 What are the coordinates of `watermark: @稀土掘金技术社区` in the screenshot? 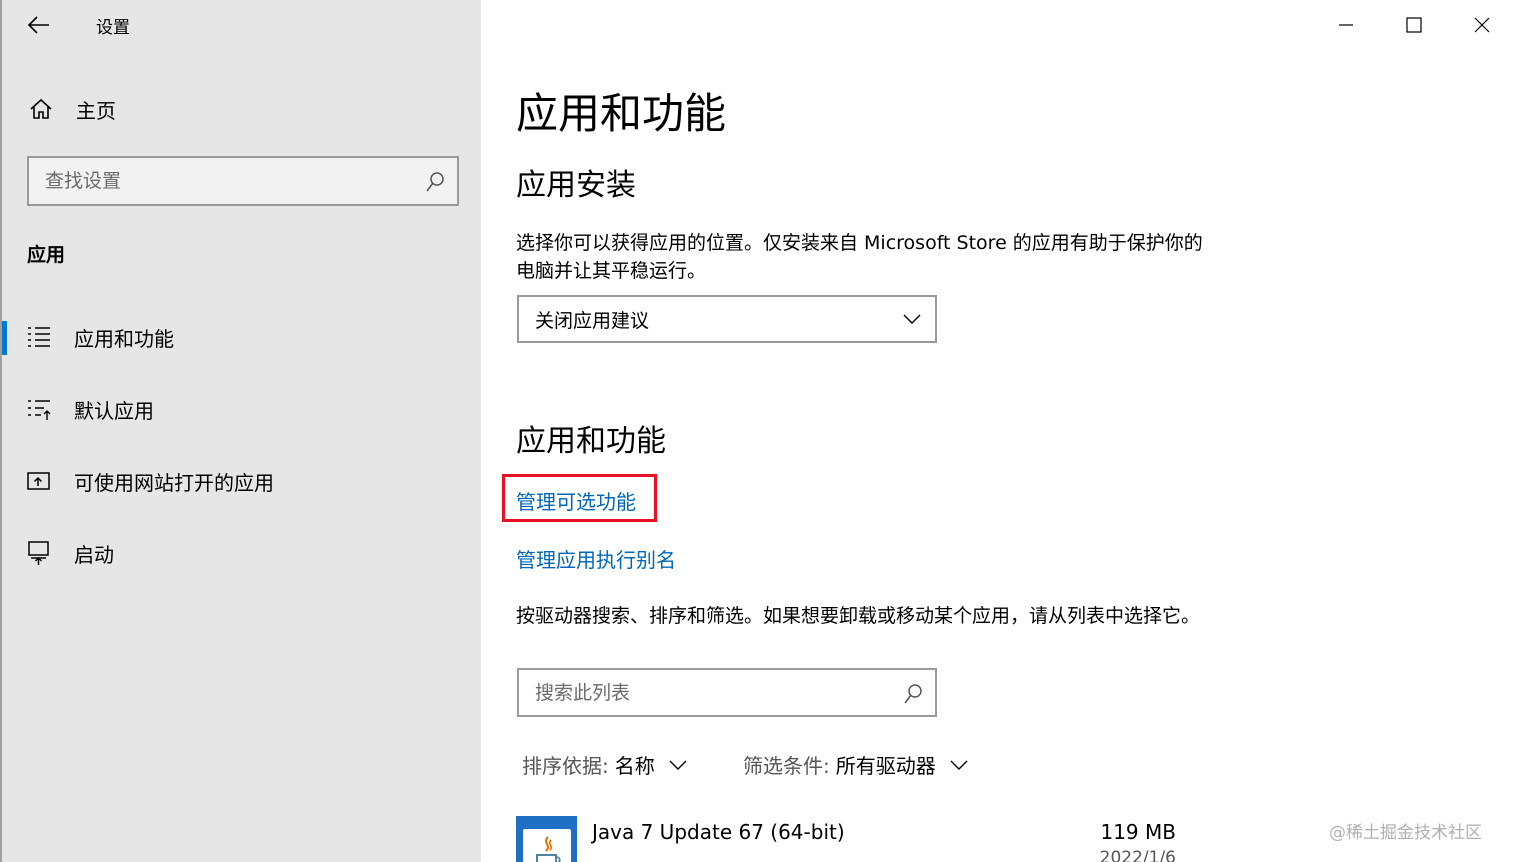 It's located at (1405, 833).